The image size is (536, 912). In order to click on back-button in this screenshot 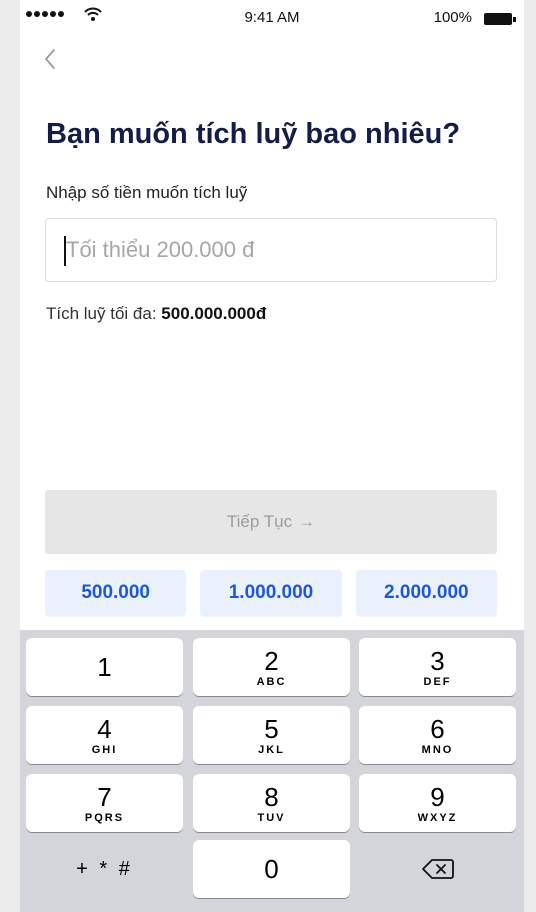, I will do `click(52, 60)`.